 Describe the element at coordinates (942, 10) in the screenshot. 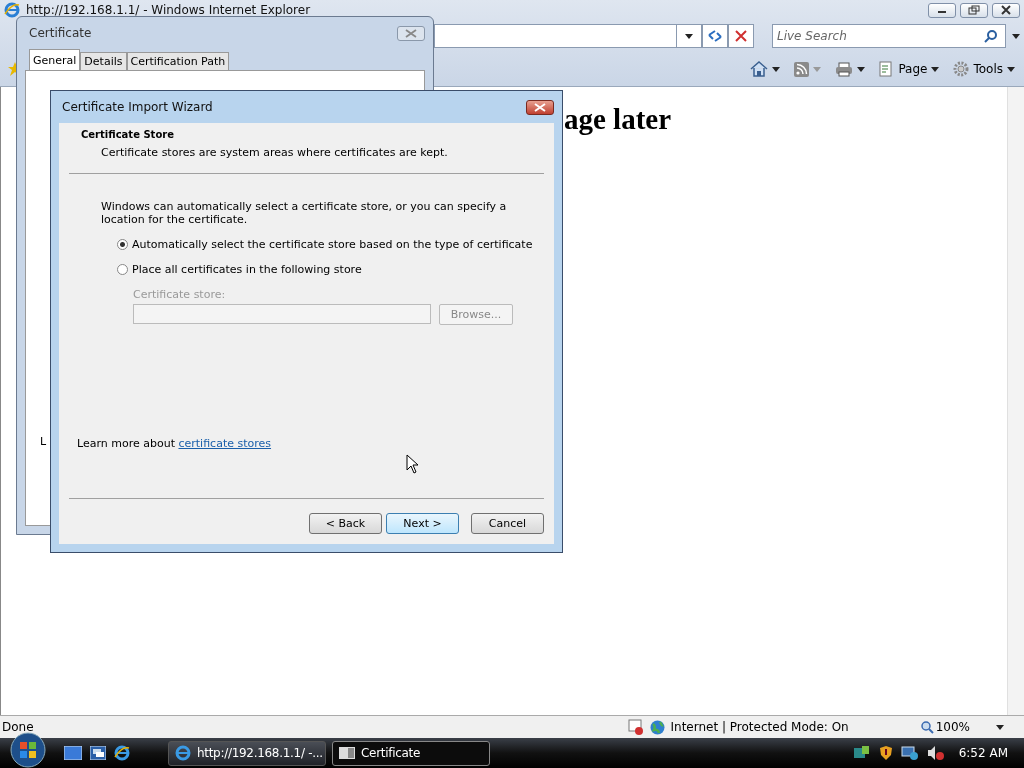

I see `minimize-button` at that location.